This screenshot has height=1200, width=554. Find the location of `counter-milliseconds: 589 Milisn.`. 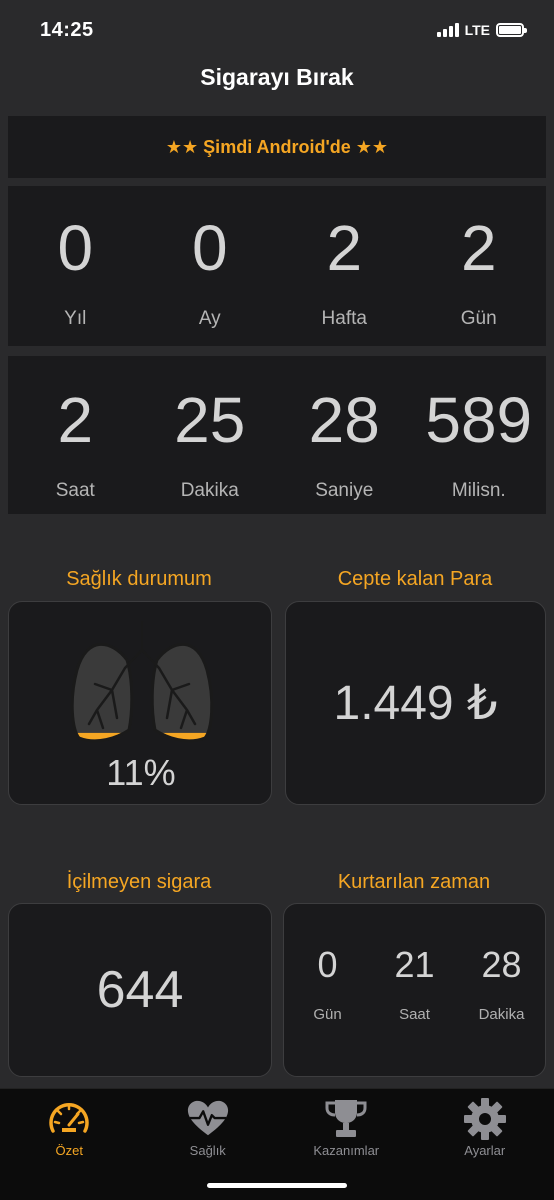

counter-milliseconds: 589 Milisn. is located at coordinates (479, 435).